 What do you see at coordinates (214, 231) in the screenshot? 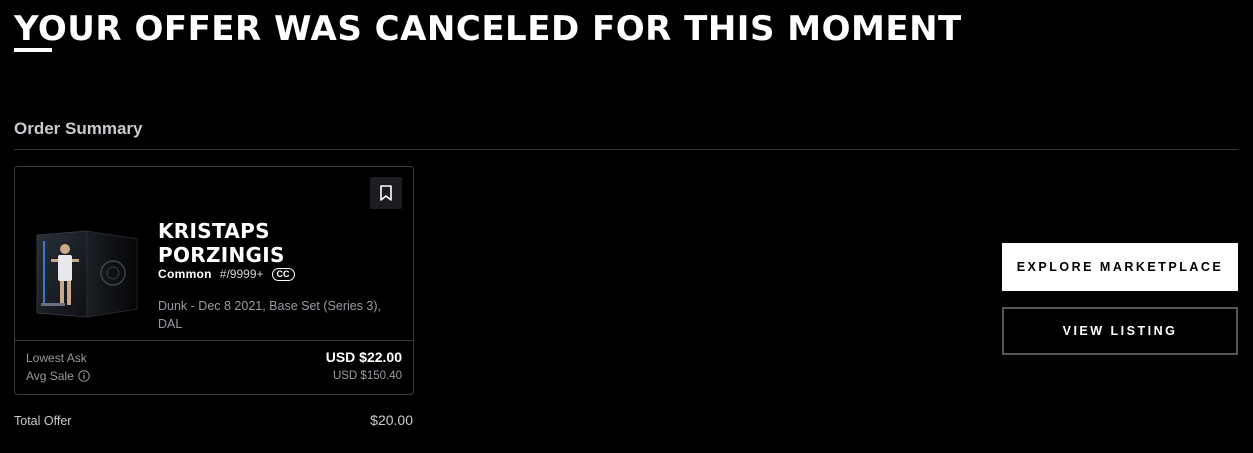
I see `player-first-name: KRISTAPS` at bounding box center [214, 231].